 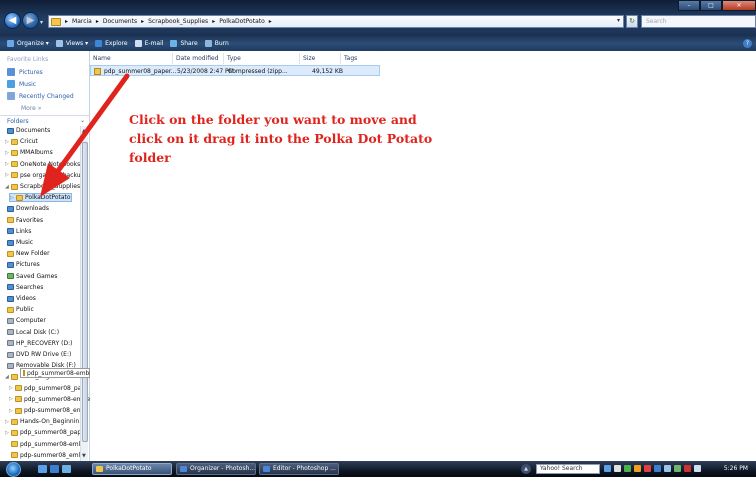 I want to click on annotation-line: folder, so click(x=150, y=157).